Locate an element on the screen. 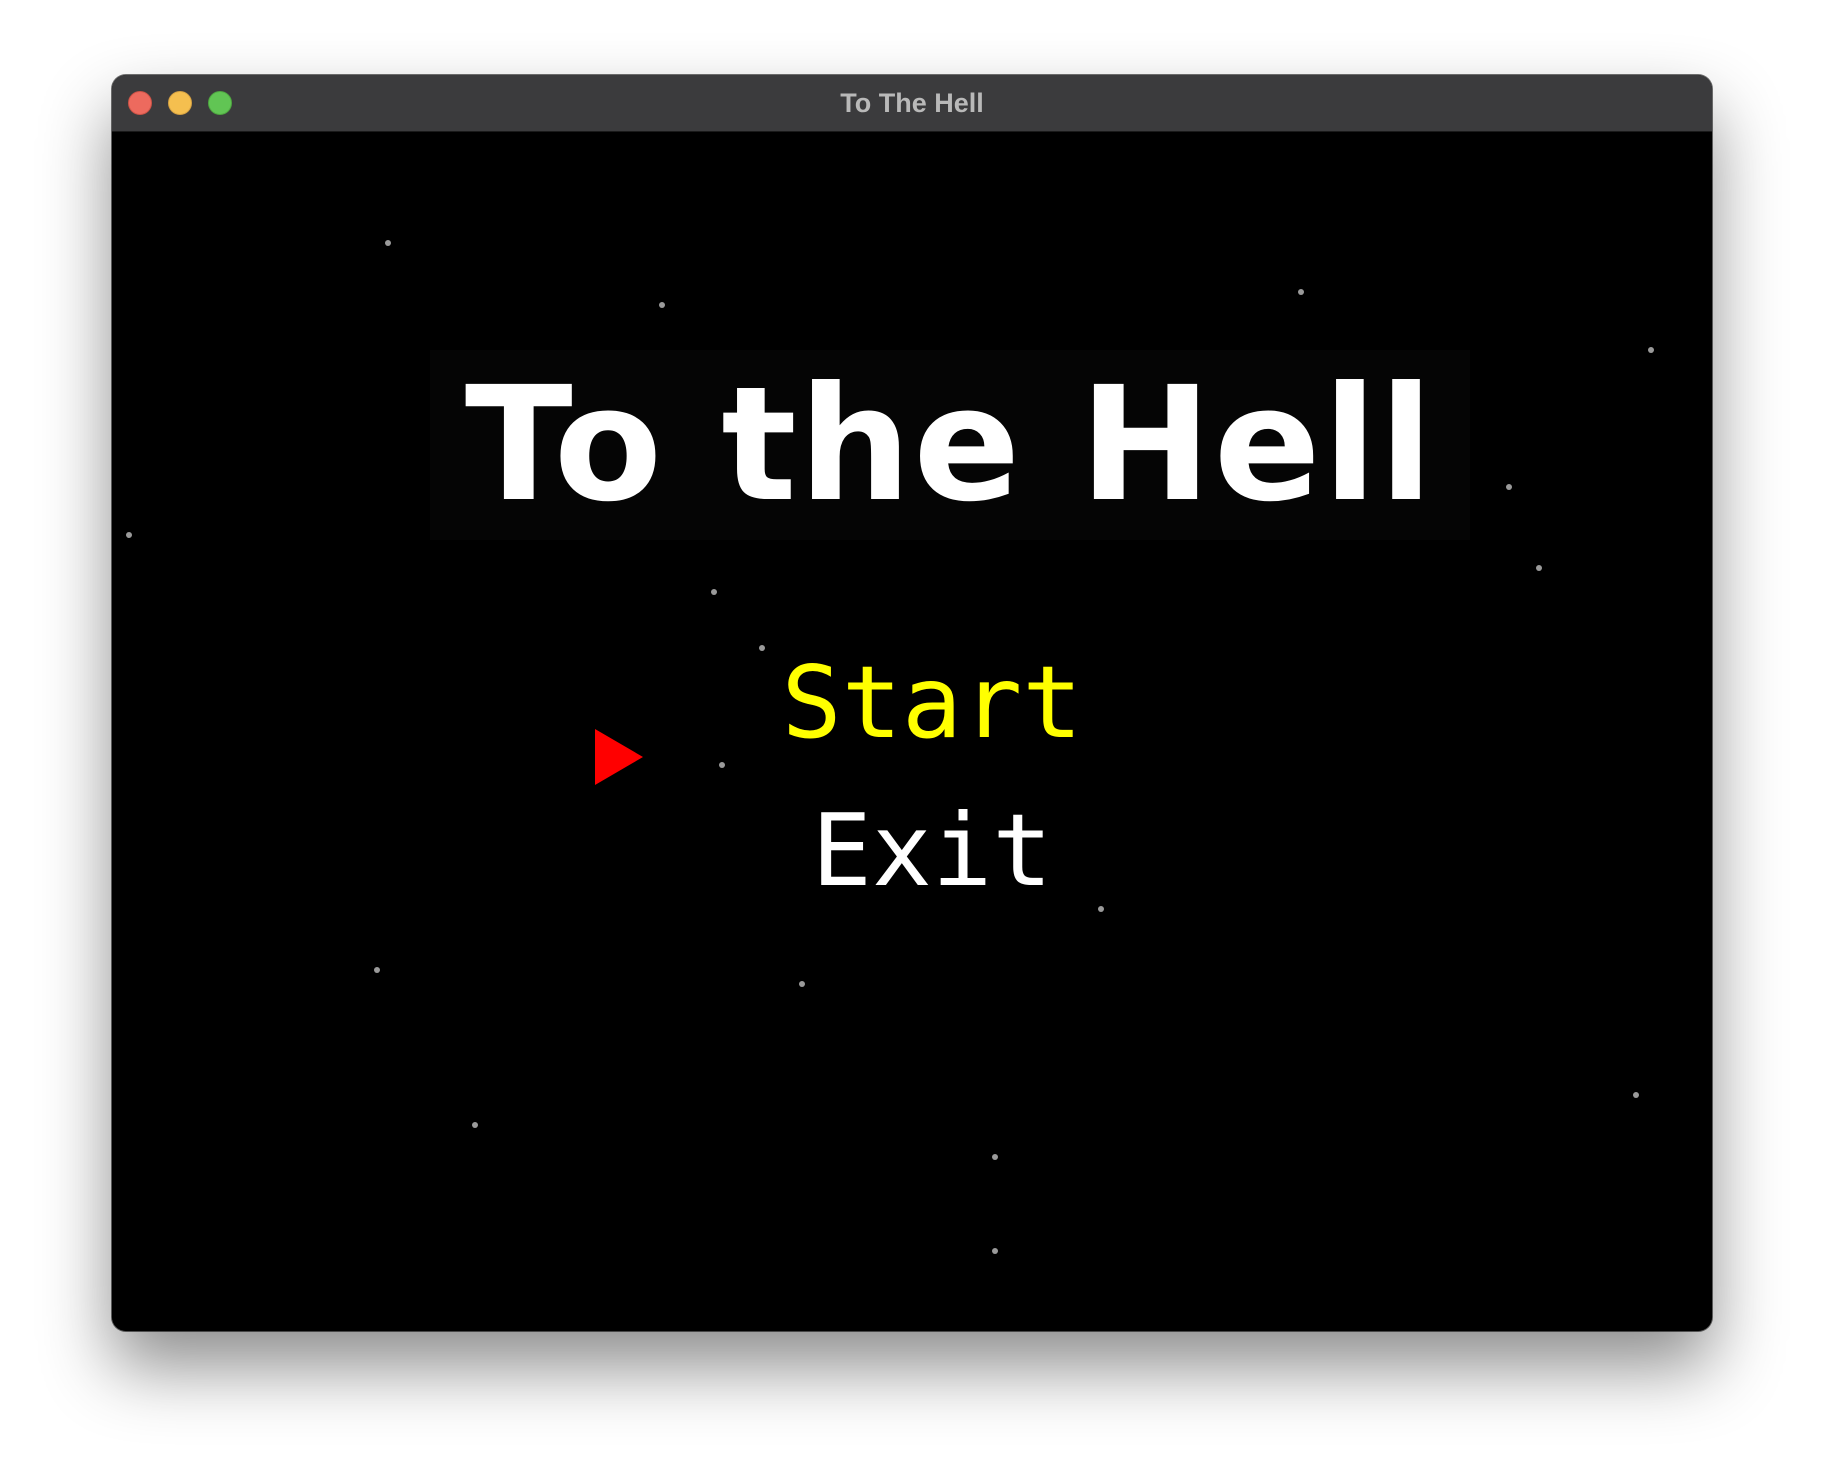 The height and width of the screenshot is (1480, 1824). game-logo-text: To the Hell is located at coordinates (950, 445).